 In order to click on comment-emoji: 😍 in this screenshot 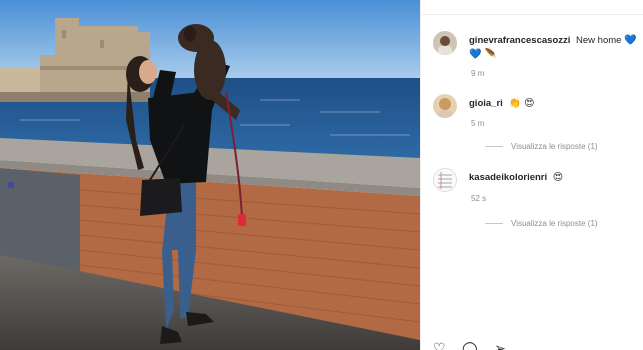, I will do `click(558, 177)`.